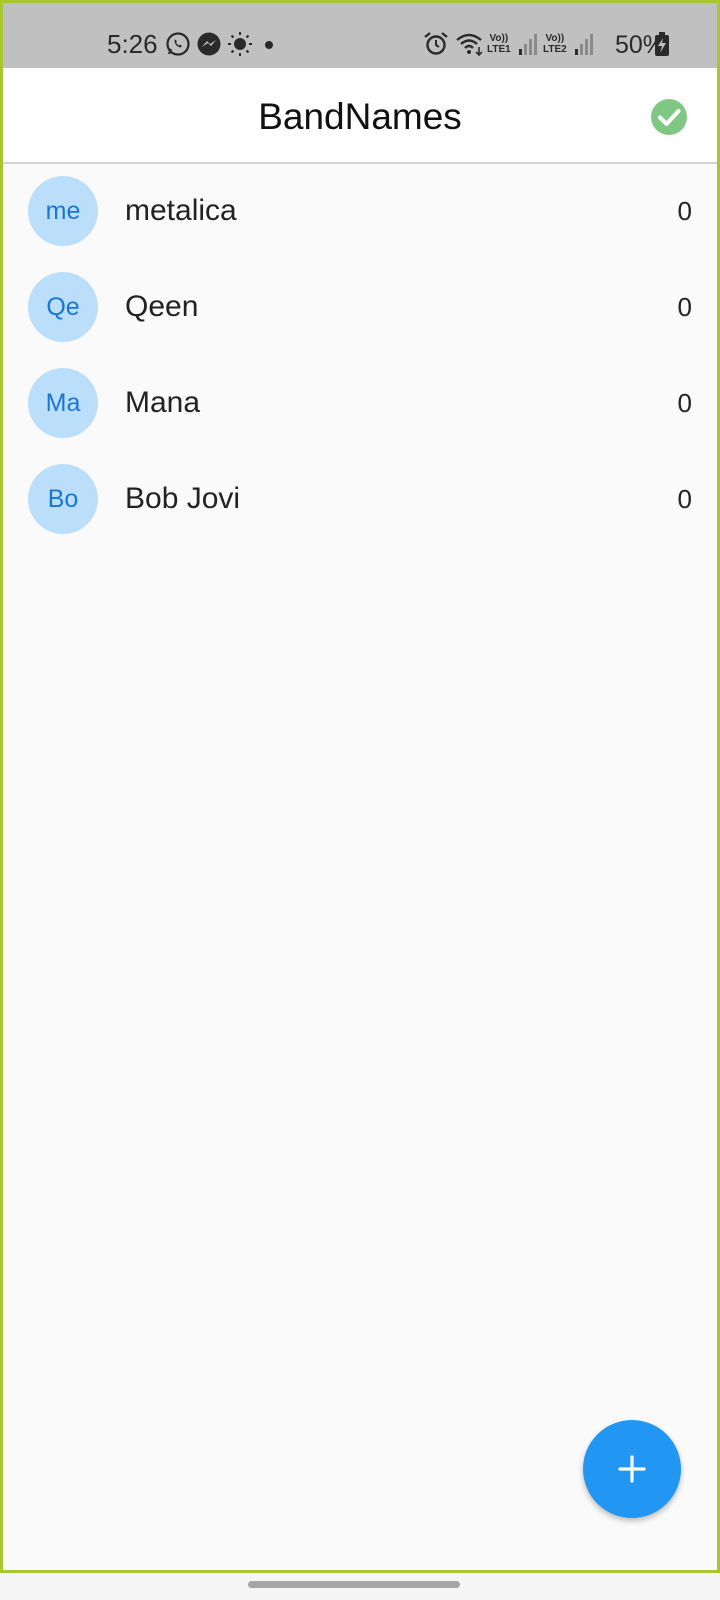 This screenshot has height=1600, width=720. What do you see at coordinates (178, 44) in the screenshot?
I see `whatsapp-icon` at bounding box center [178, 44].